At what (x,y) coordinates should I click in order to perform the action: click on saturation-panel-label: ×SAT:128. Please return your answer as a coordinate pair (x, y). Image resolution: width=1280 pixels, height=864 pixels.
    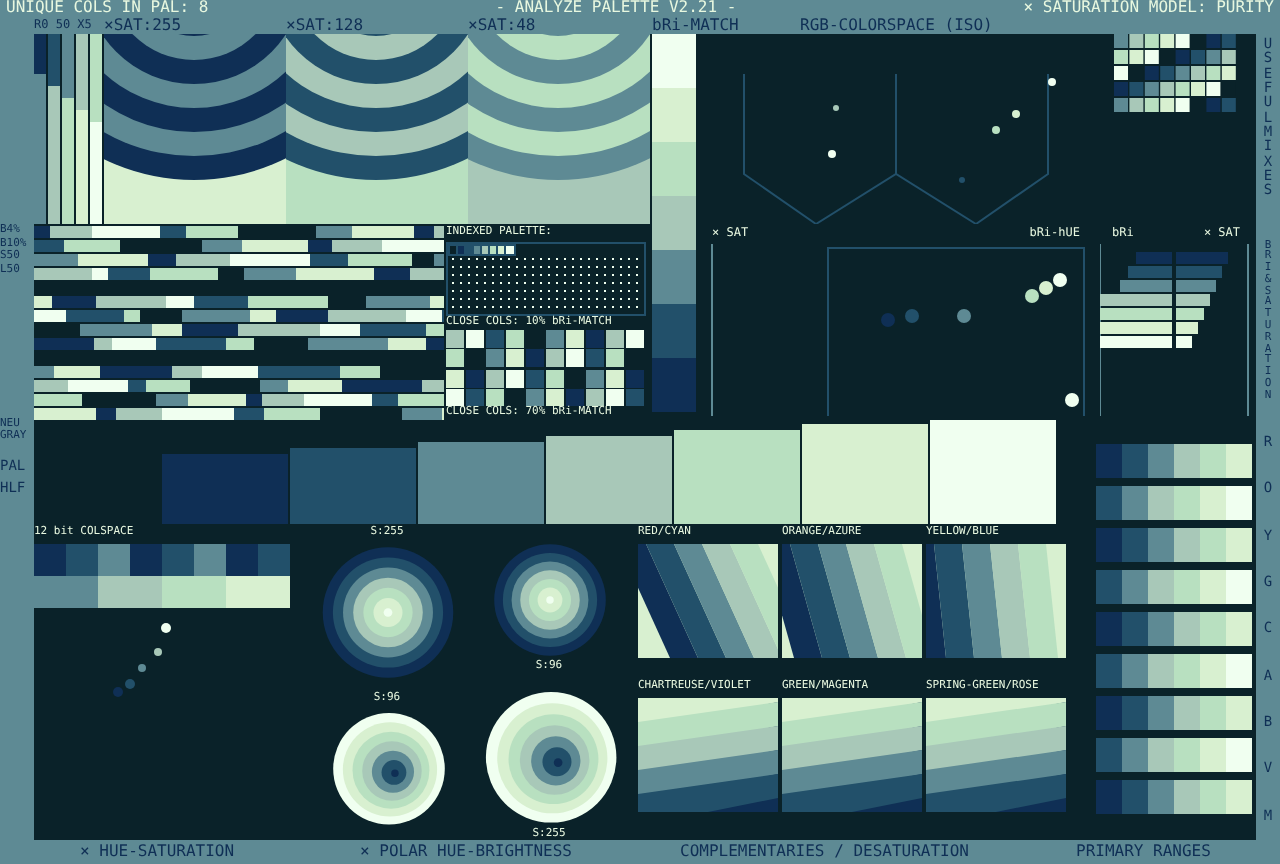
    Looking at the image, I should click on (325, 25).